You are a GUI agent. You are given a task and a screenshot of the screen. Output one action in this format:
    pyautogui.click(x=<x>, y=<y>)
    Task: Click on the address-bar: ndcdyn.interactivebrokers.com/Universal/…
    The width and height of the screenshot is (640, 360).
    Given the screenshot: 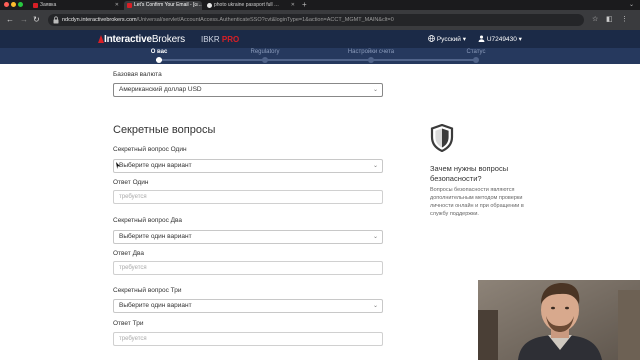 What is the action you would take?
    pyautogui.click(x=316, y=20)
    